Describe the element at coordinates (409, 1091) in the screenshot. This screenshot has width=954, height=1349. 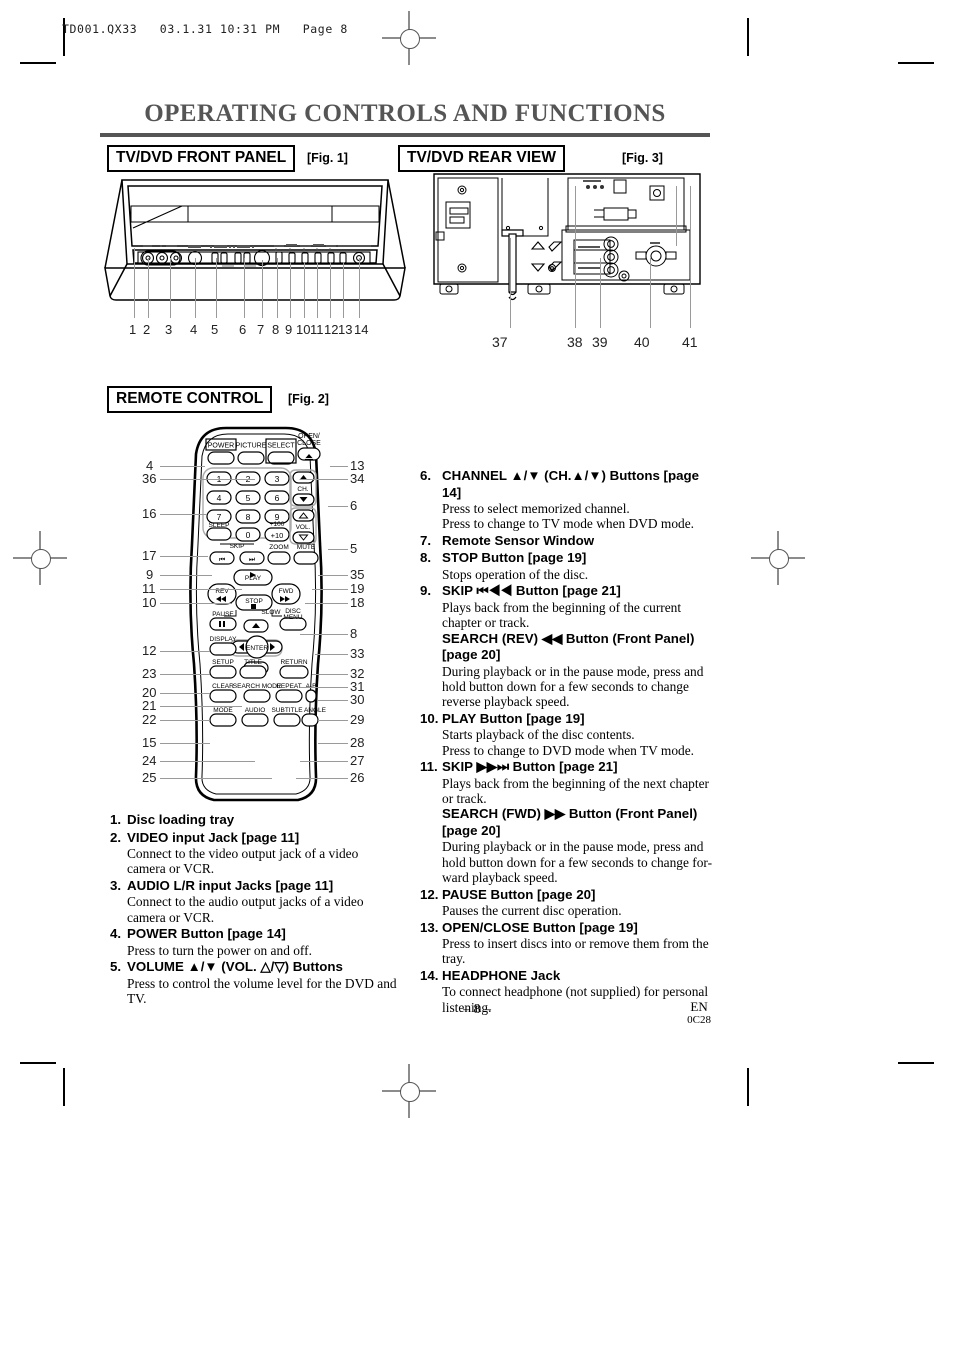
I see `registration-mark-bottom` at that location.